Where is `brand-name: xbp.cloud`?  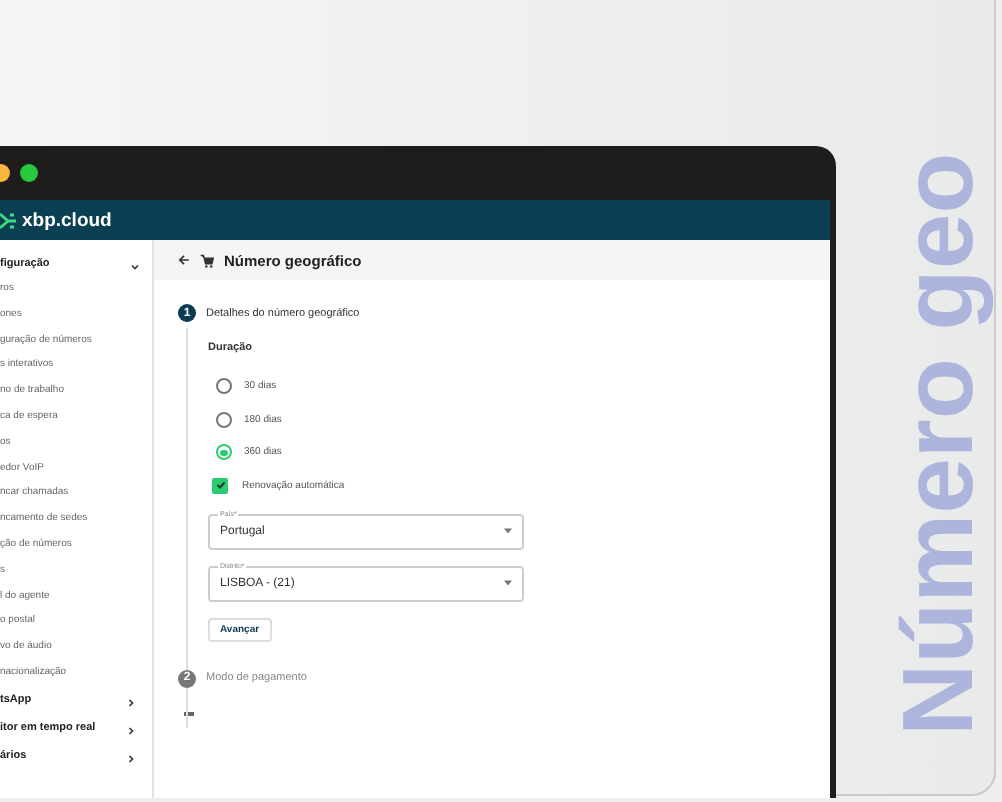 brand-name: xbp.cloud is located at coordinates (67, 220).